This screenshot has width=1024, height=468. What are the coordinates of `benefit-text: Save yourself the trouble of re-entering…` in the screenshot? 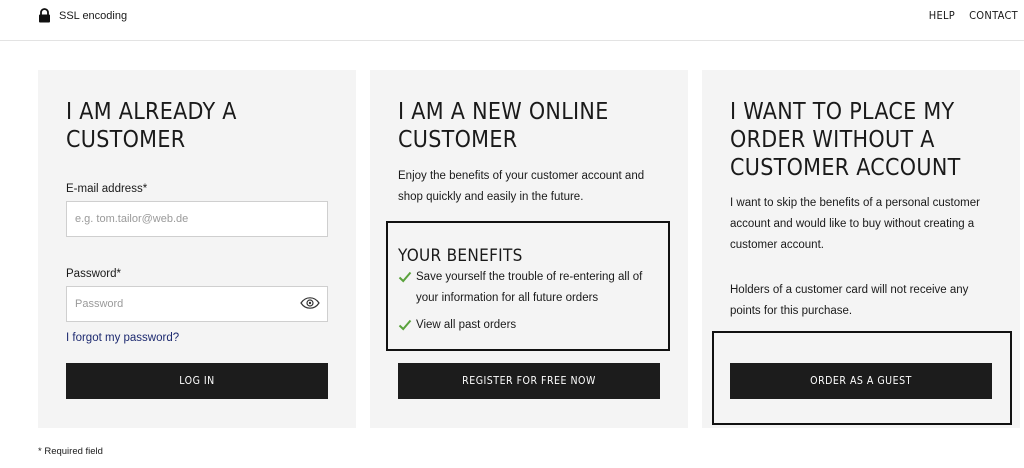 It's located at (529, 287).